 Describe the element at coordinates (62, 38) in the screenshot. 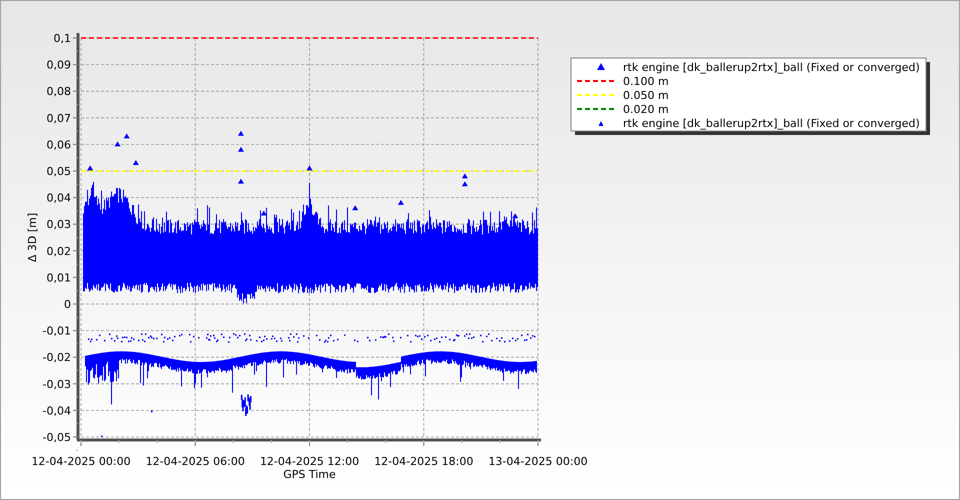

I see `y-tick-label: 0,1` at that location.